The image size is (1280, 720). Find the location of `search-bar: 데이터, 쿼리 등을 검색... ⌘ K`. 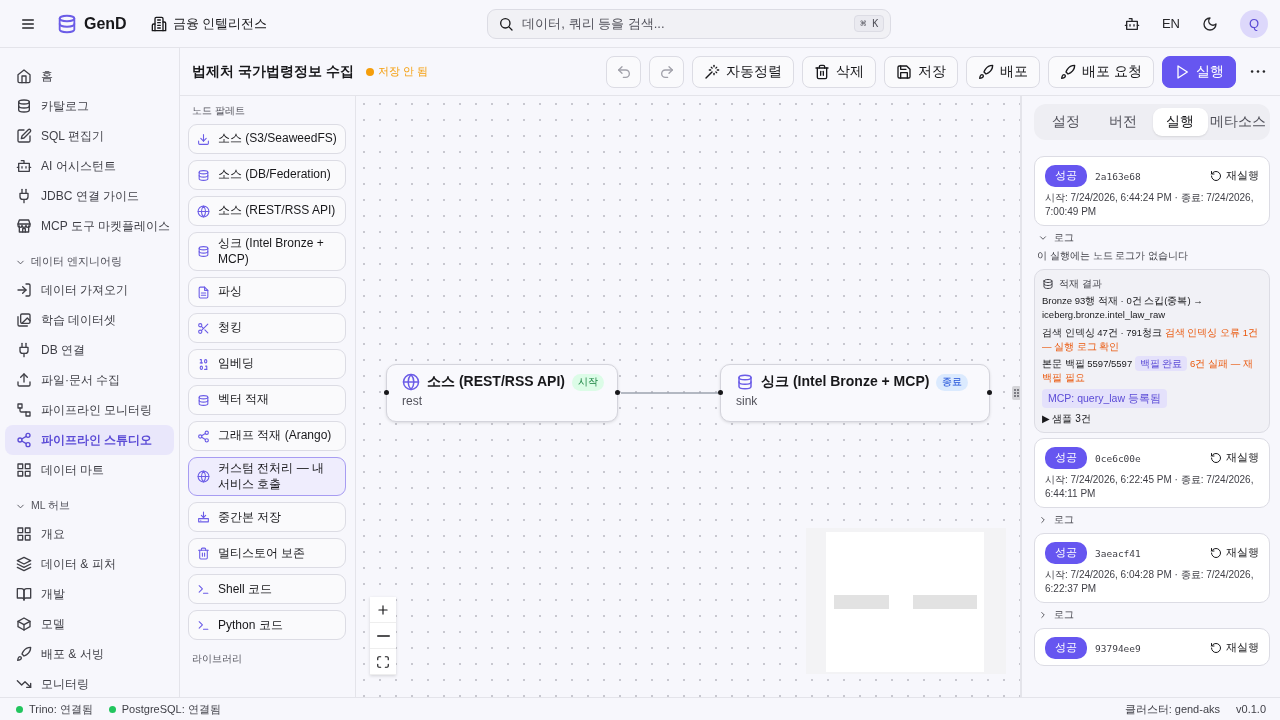

search-bar: 데이터, 쿼리 등을 검색... ⌘ K is located at coordinates (689, 23).